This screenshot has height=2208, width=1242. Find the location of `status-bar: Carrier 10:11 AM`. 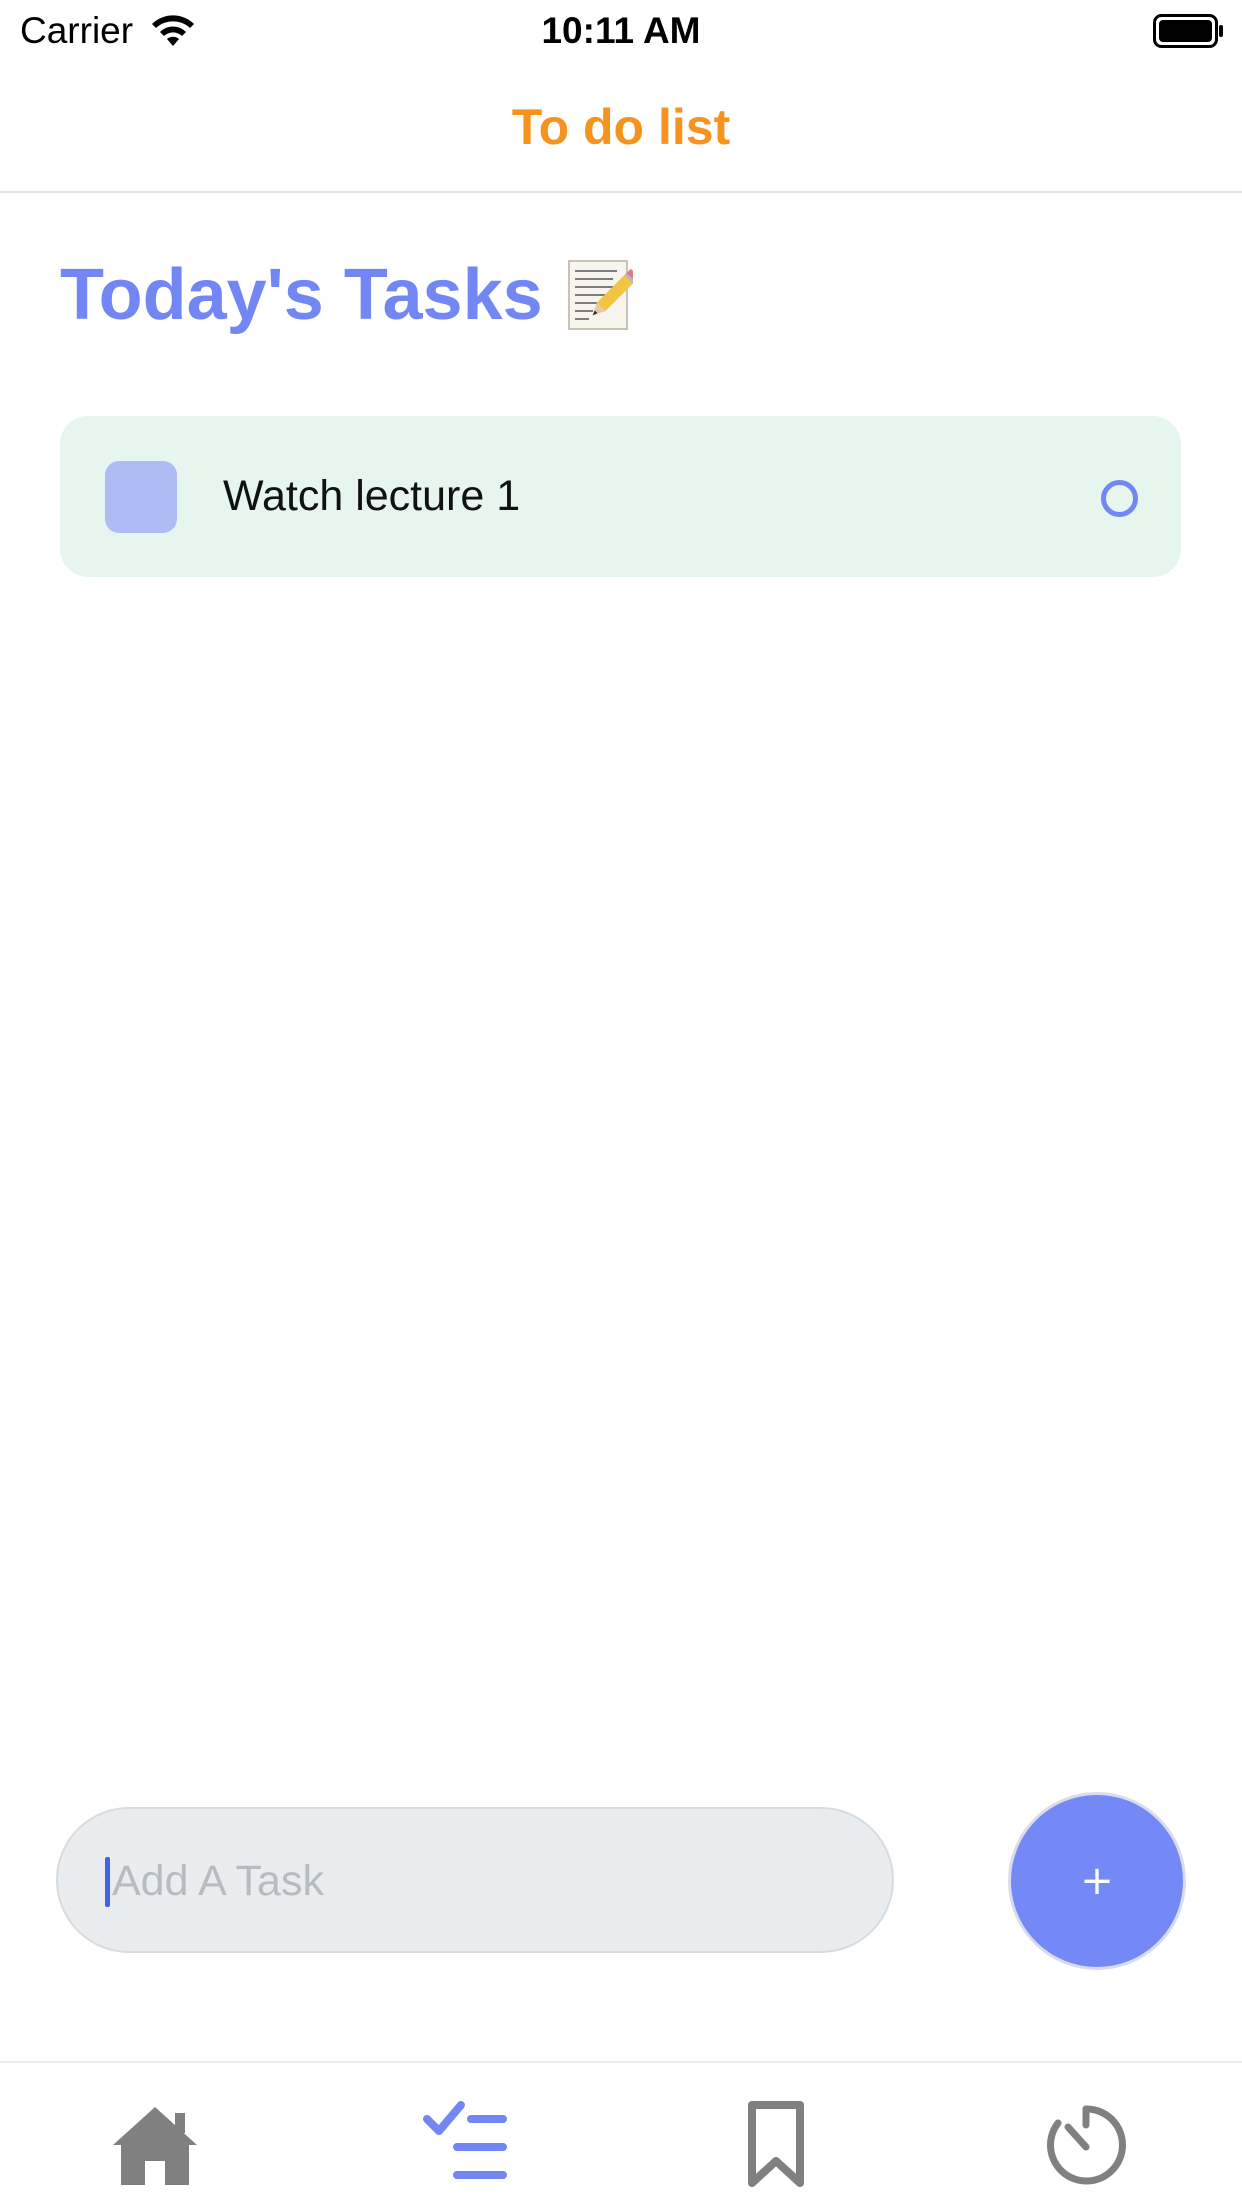

status-bar: Carrier 10:11 AM is located at coordinates (621, 31).